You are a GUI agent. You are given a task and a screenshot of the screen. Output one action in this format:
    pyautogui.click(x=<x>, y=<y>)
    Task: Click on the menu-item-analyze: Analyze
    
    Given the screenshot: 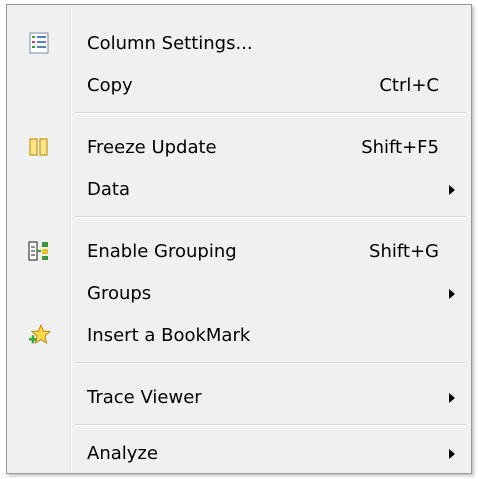 What is the action you would take?
    pyautogui.click(x=239, y=454)
    